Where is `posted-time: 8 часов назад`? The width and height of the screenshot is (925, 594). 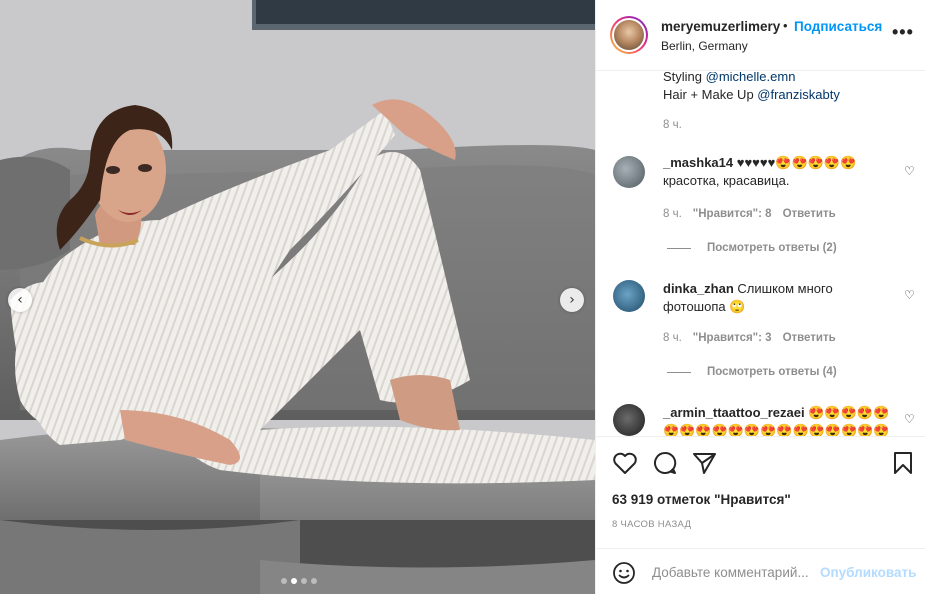
posted-time: 8 часов назад is located at coordinates (652, 524).